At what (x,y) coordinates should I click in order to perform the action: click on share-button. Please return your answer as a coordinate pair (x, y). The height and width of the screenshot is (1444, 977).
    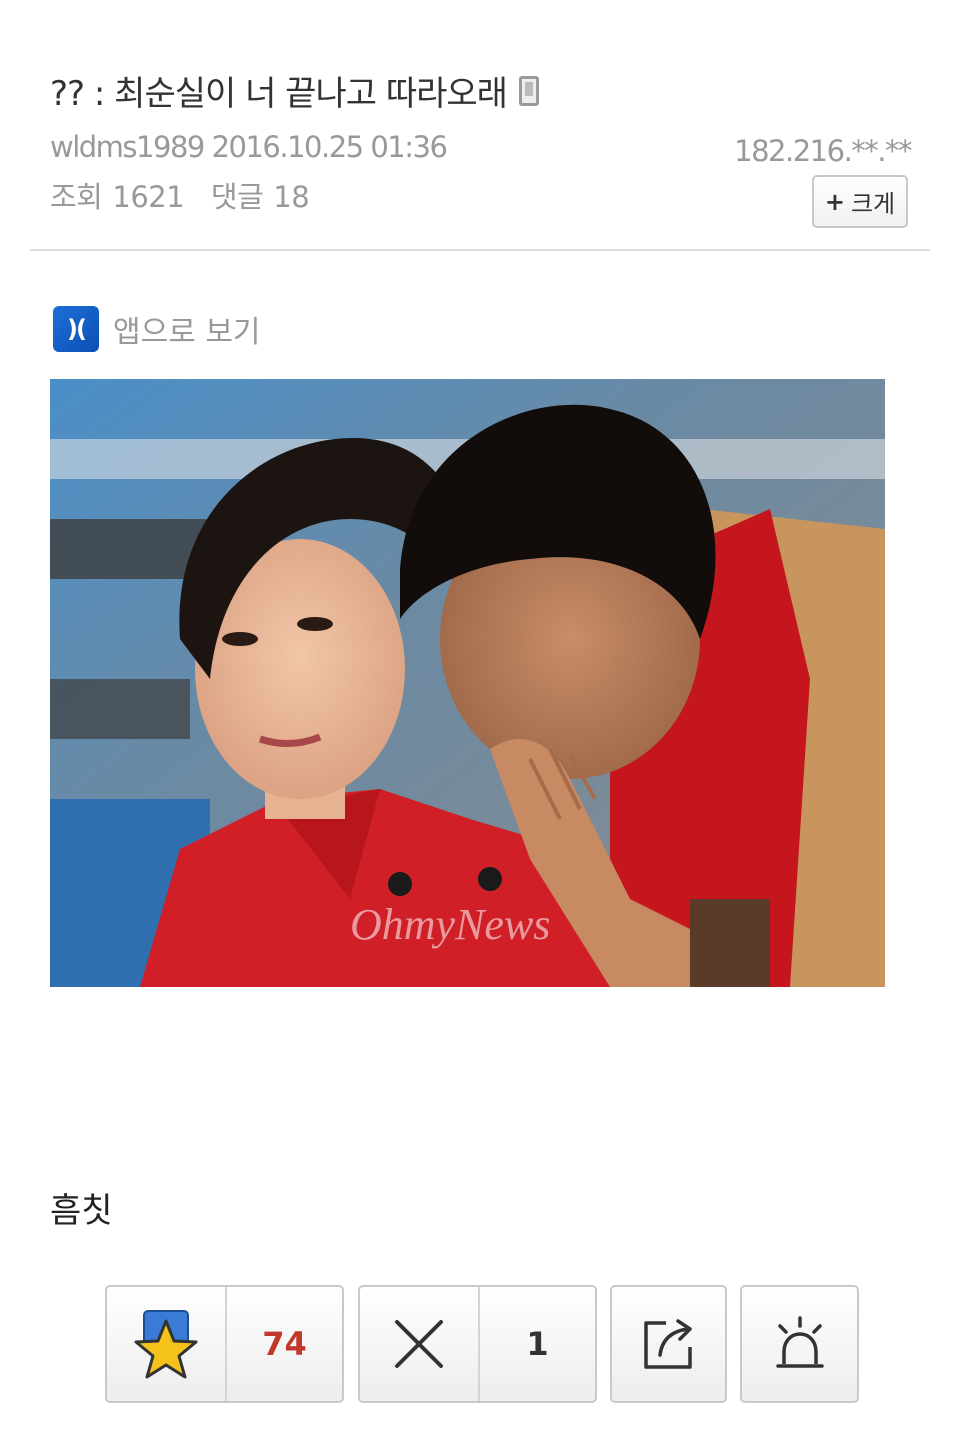
    Looking at the image, I should click on (668, 1344).